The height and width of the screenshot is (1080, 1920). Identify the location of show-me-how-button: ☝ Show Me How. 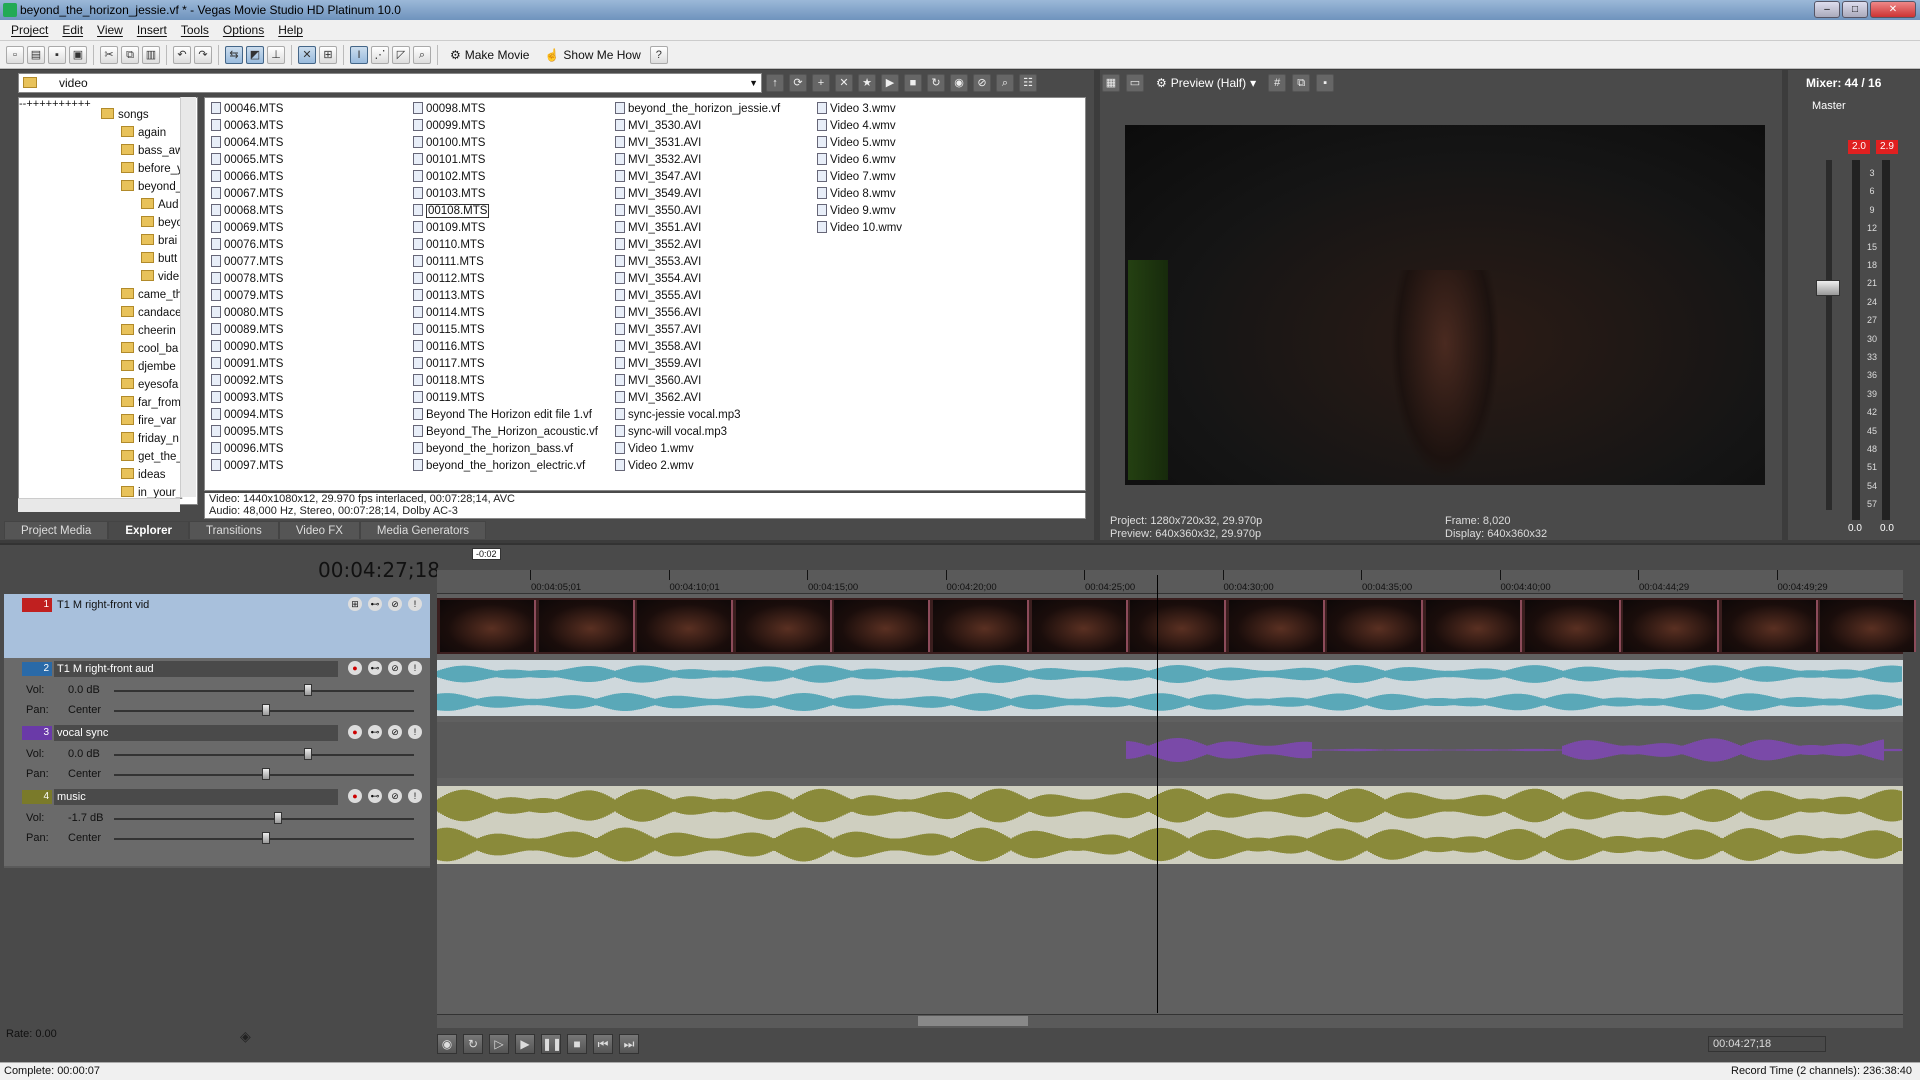
(592, 55).